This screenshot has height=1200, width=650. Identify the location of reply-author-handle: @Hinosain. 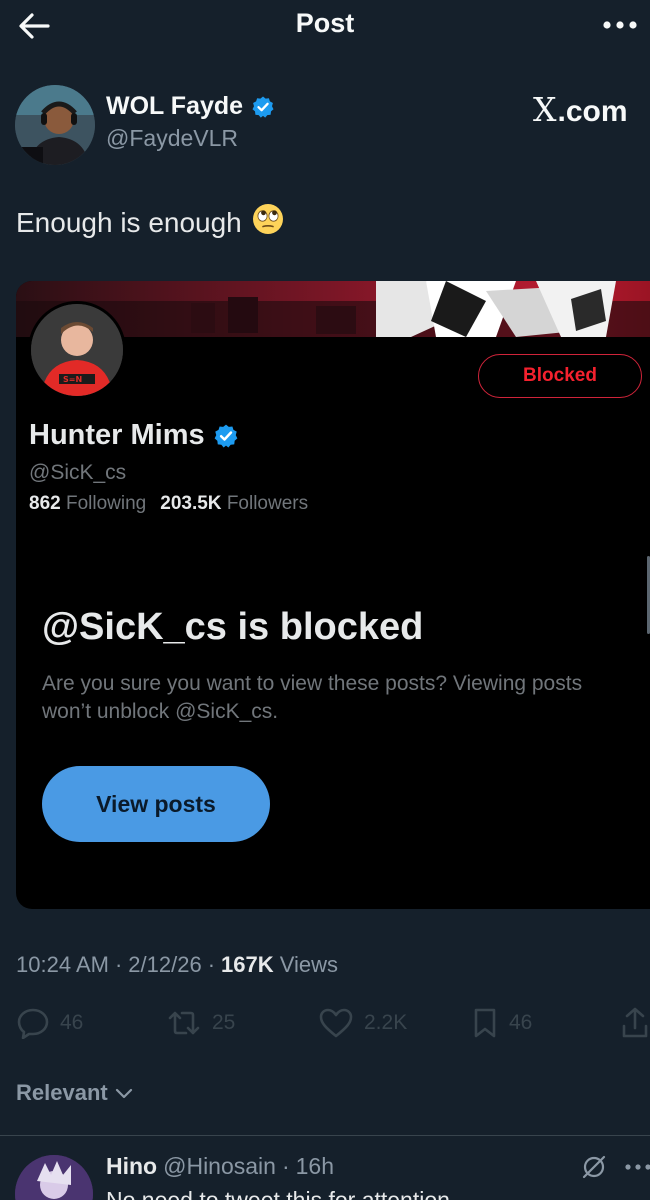
(219, 1166).